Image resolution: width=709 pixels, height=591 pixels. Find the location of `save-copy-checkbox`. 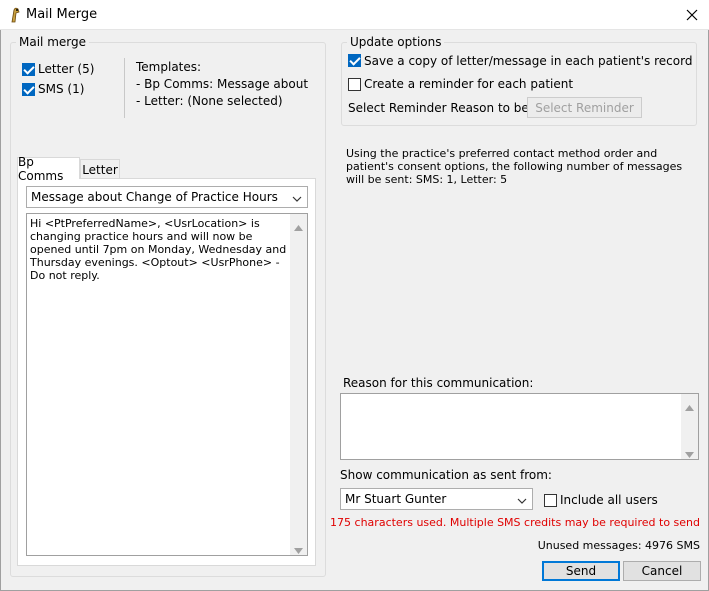

save-copy-checkbox is located at coordinates (354, 60).